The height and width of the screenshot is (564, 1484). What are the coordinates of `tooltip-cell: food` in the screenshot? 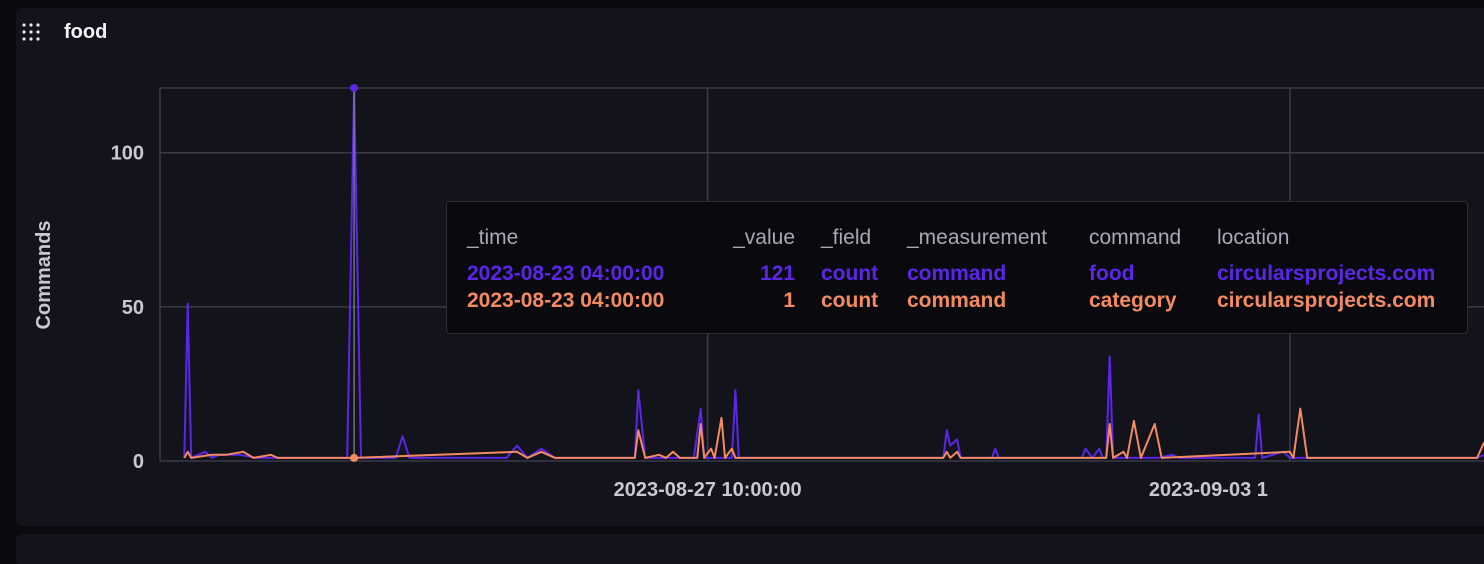 It's located at (1112, 273).